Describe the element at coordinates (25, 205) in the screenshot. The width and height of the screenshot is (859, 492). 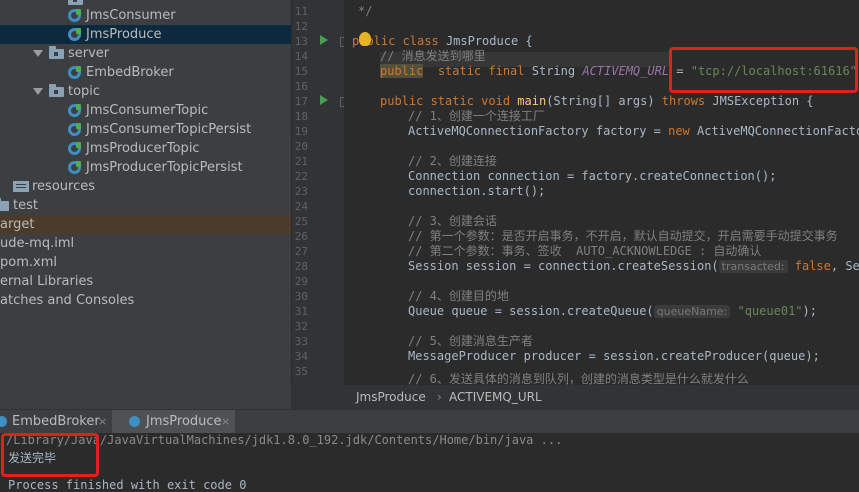
I see `tree-item-label: test` at that location.